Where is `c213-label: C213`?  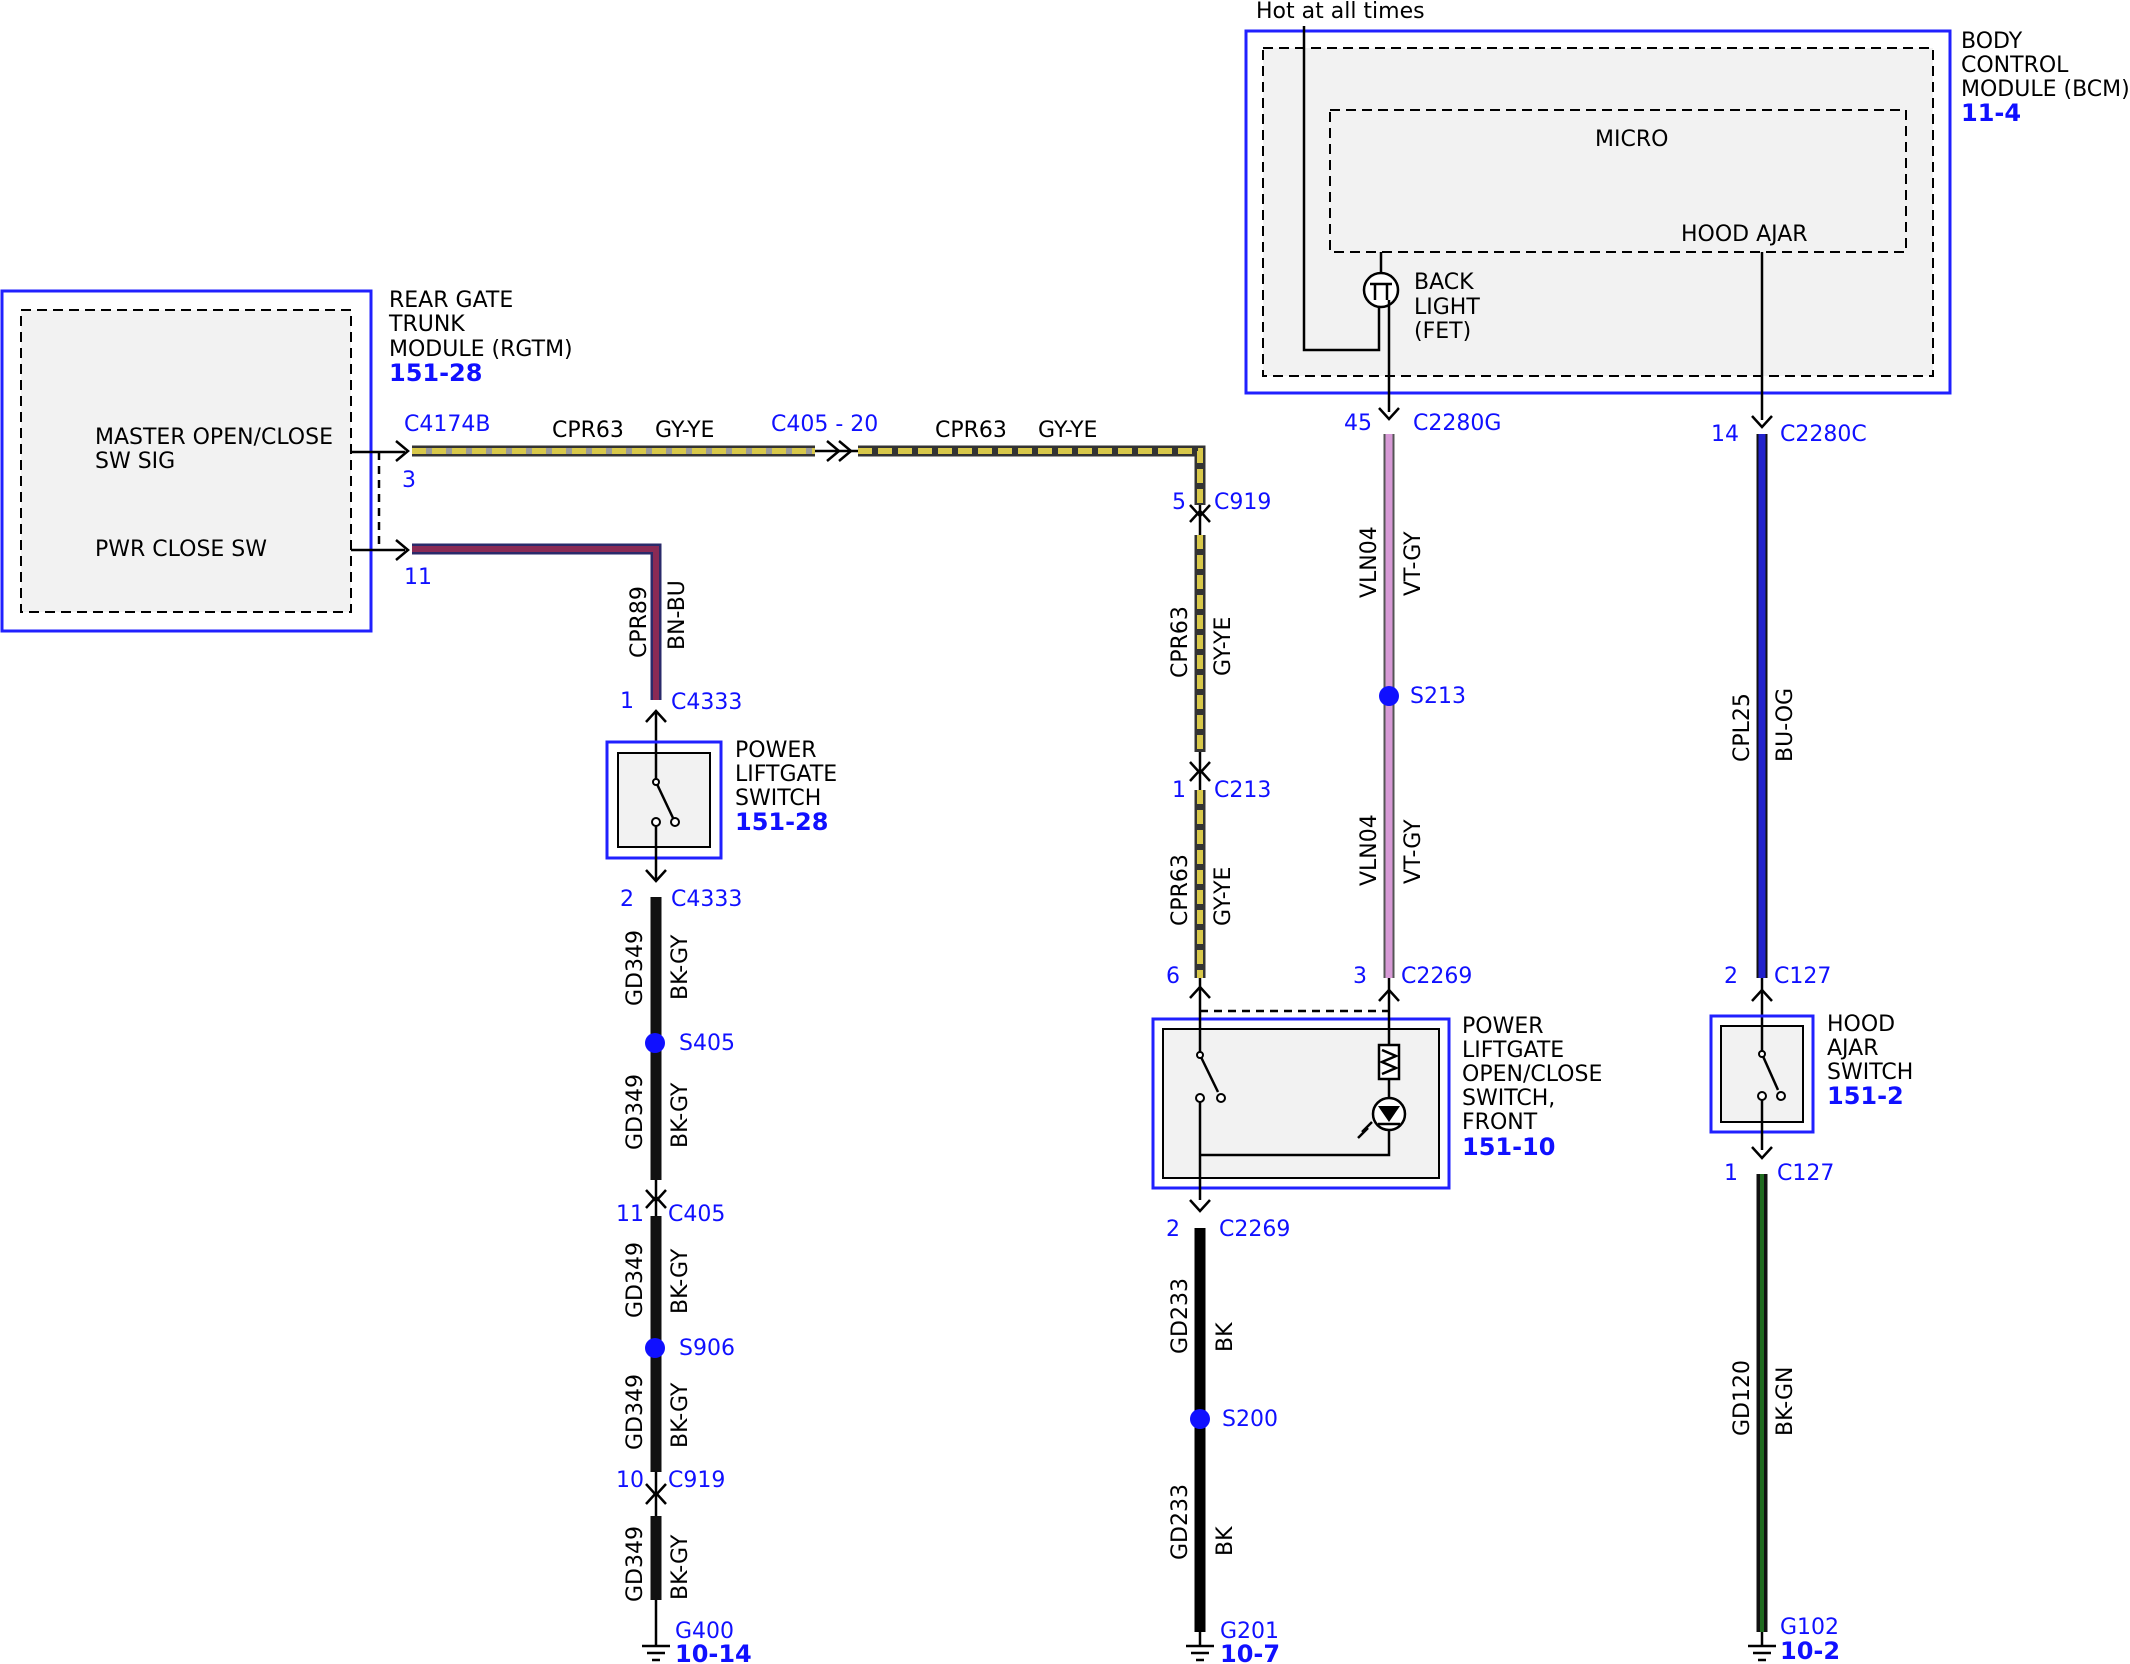 c213-label: C213 is located at coordinates (1242, 790).